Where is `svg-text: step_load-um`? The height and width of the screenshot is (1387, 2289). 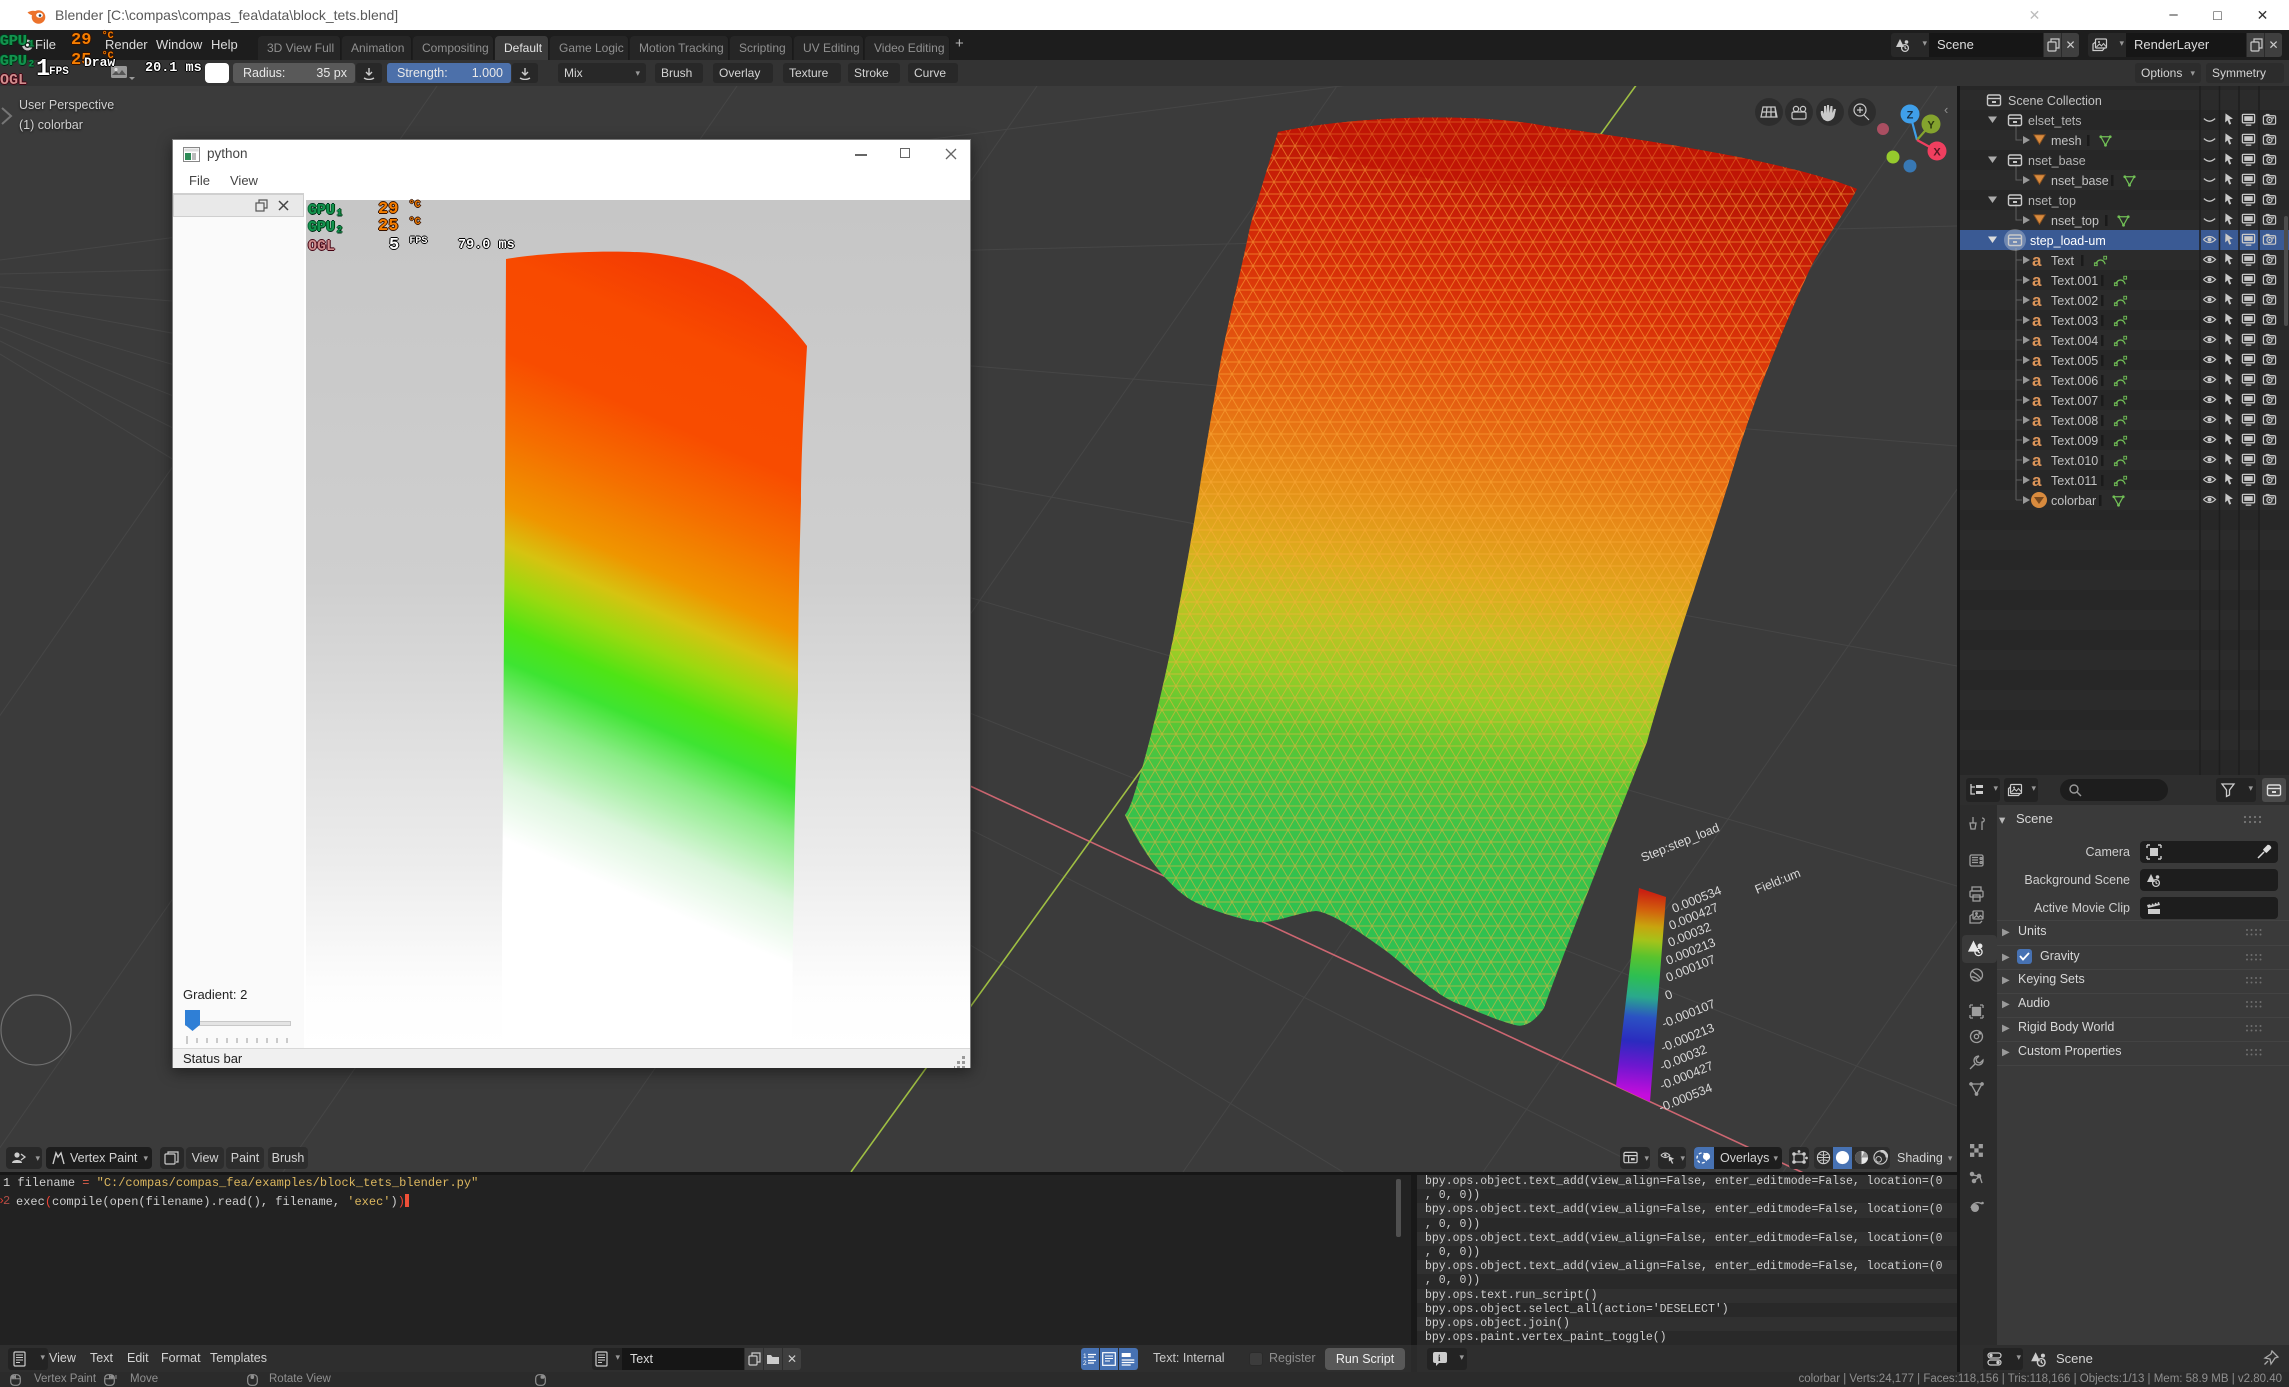
svg-text: step_load-um is located at coordinates (2068, 241).